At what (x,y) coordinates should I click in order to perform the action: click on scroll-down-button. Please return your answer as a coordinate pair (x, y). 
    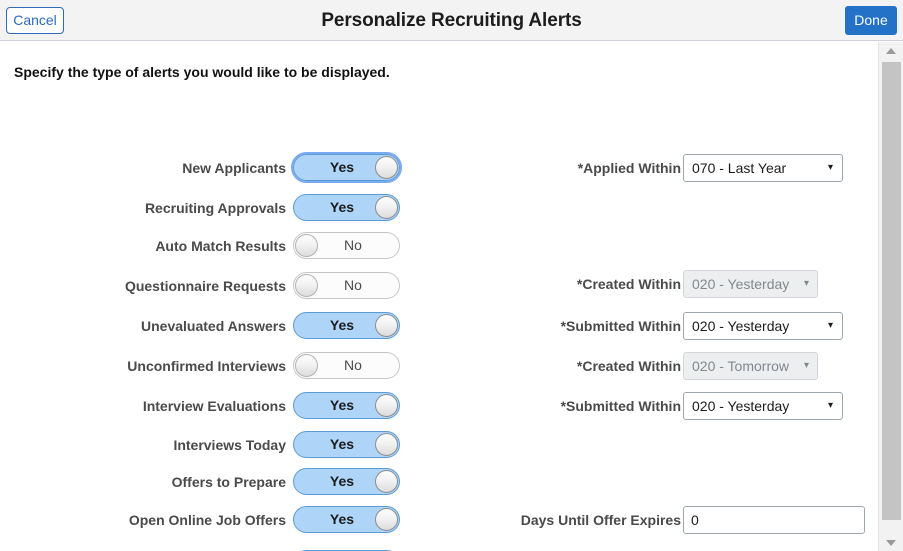
    Looking at the image, I should click on (891, 542).